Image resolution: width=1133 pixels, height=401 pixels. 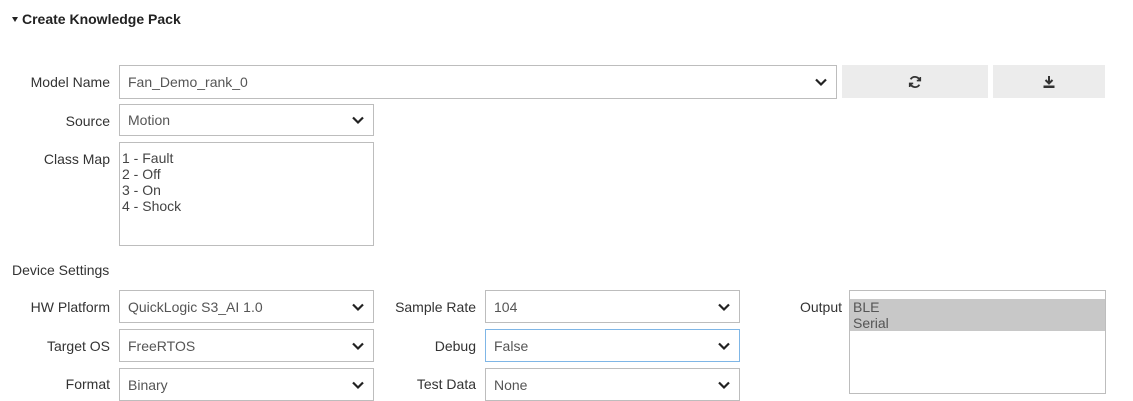 What do you see at coordinates (61, 270) in the screenshot?
I see `device-settings-heading: Device Settings` at bounding box center [61, 270].